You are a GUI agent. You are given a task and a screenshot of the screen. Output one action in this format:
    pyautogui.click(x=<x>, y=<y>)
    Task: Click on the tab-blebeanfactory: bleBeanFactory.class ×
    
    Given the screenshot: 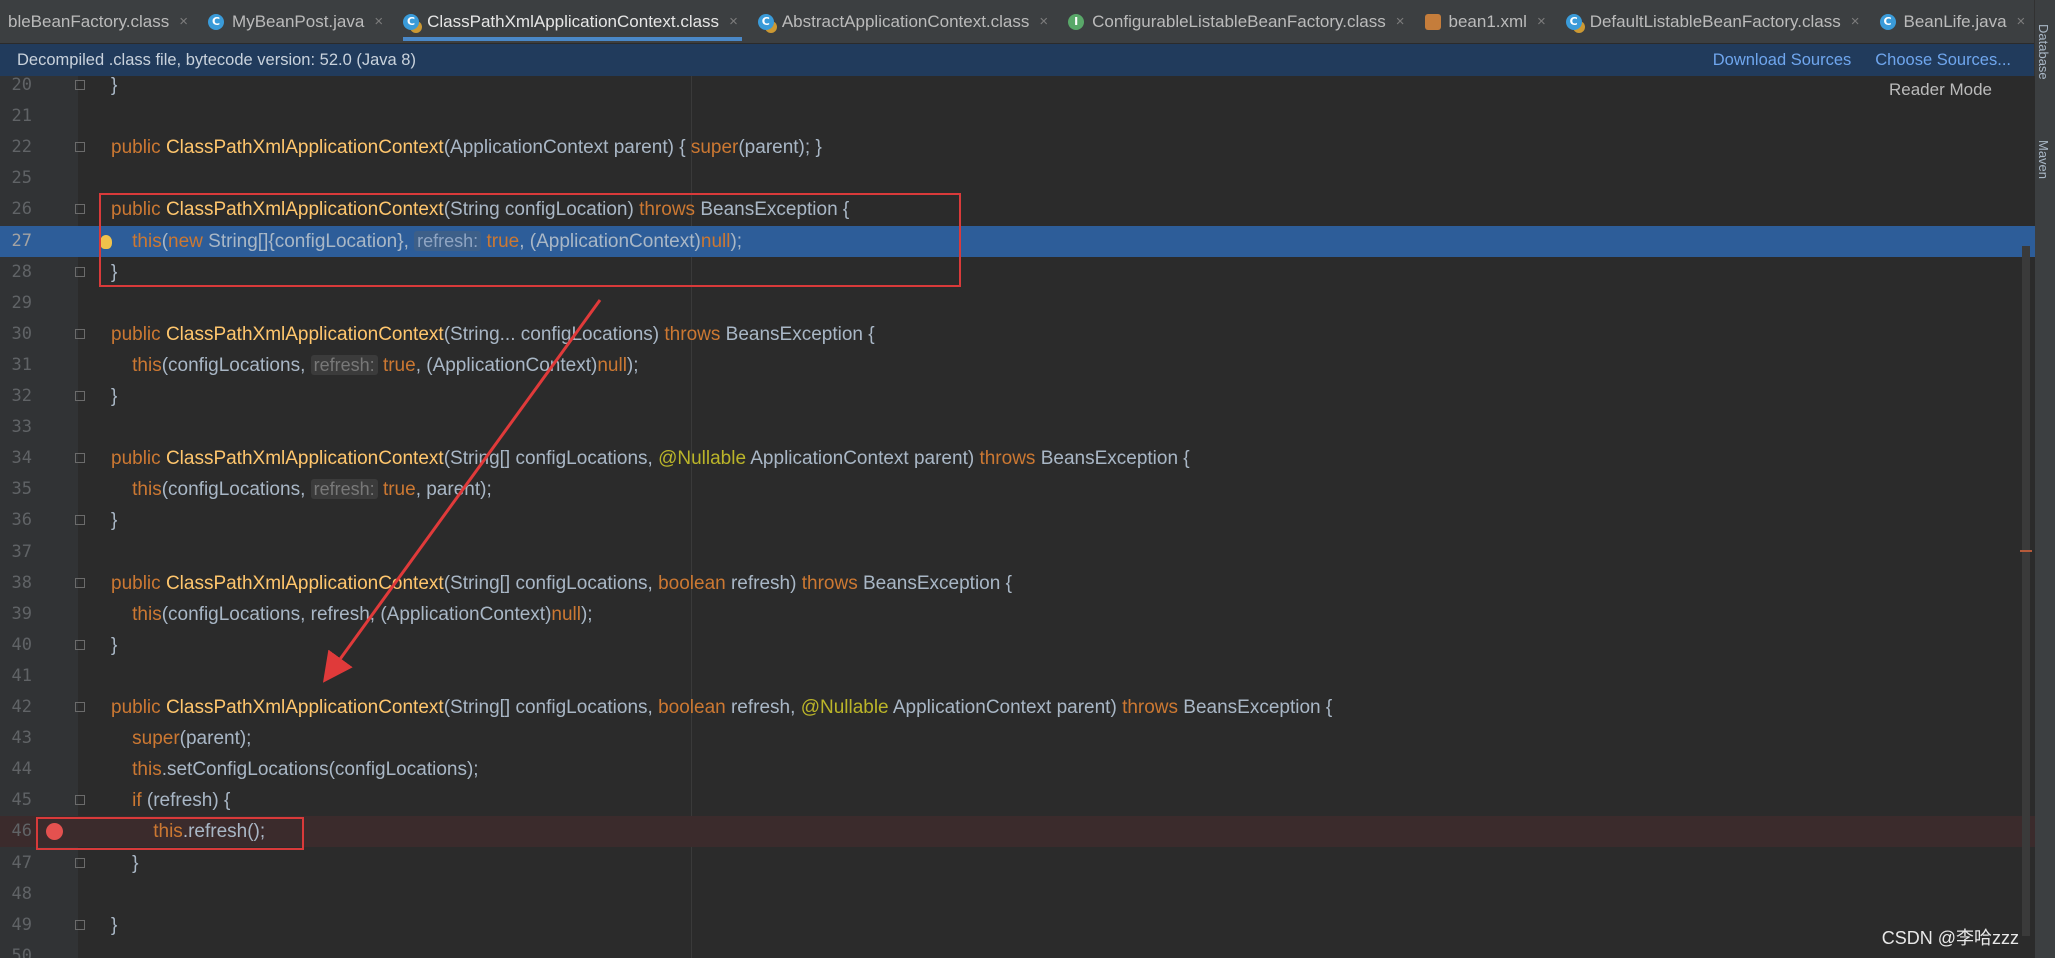 What is the action you would take?
    pyautogui.click(x=100, y=21)
    